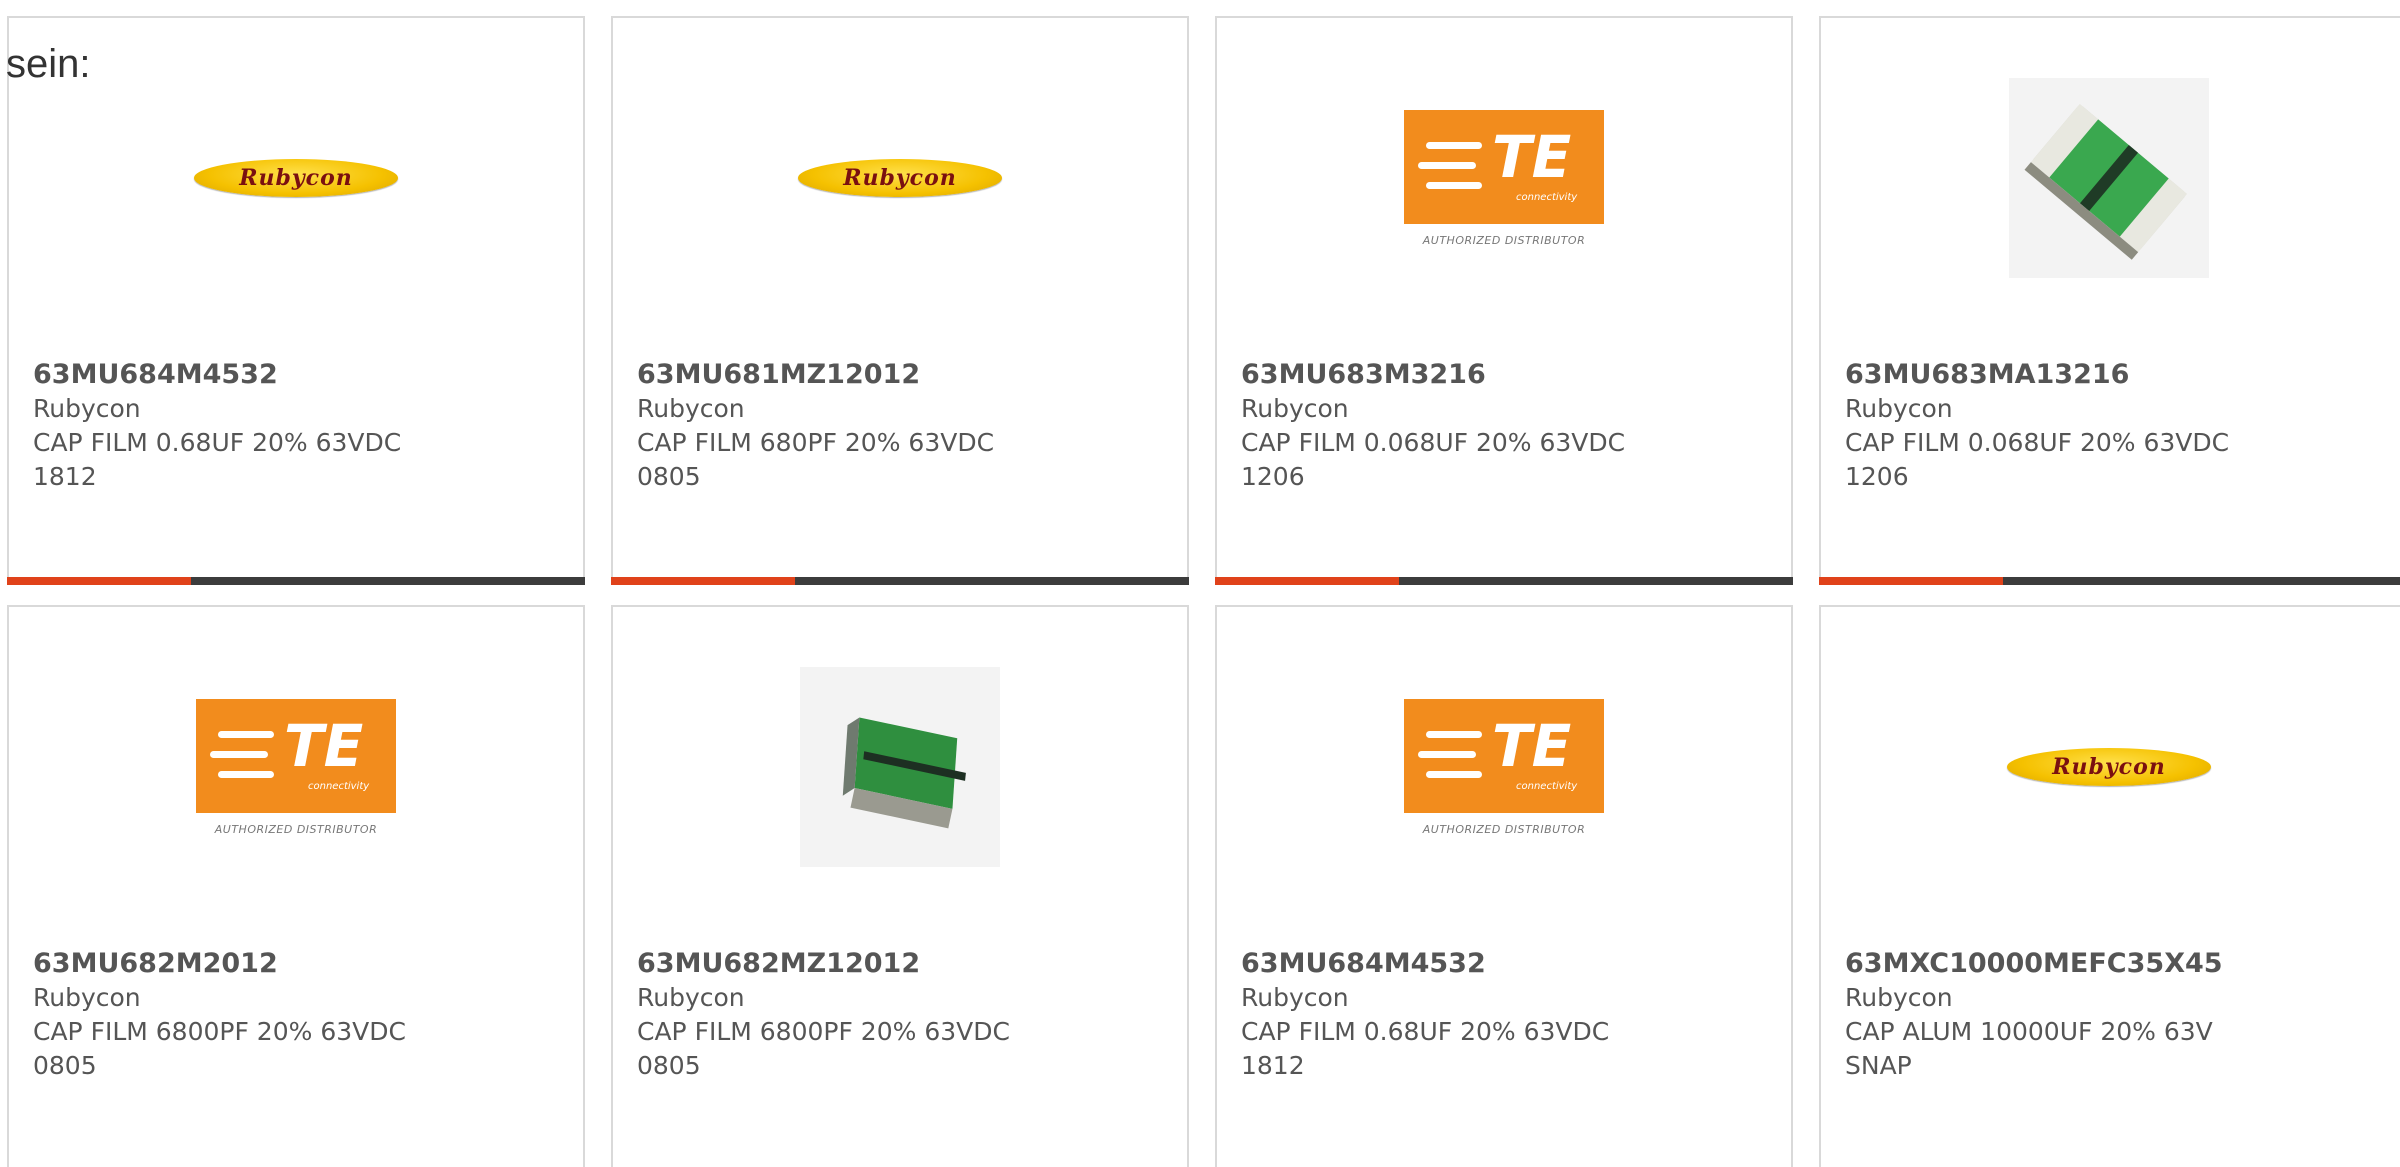  I want to click on part-number: 63MU682M2012, so click(219, 964).